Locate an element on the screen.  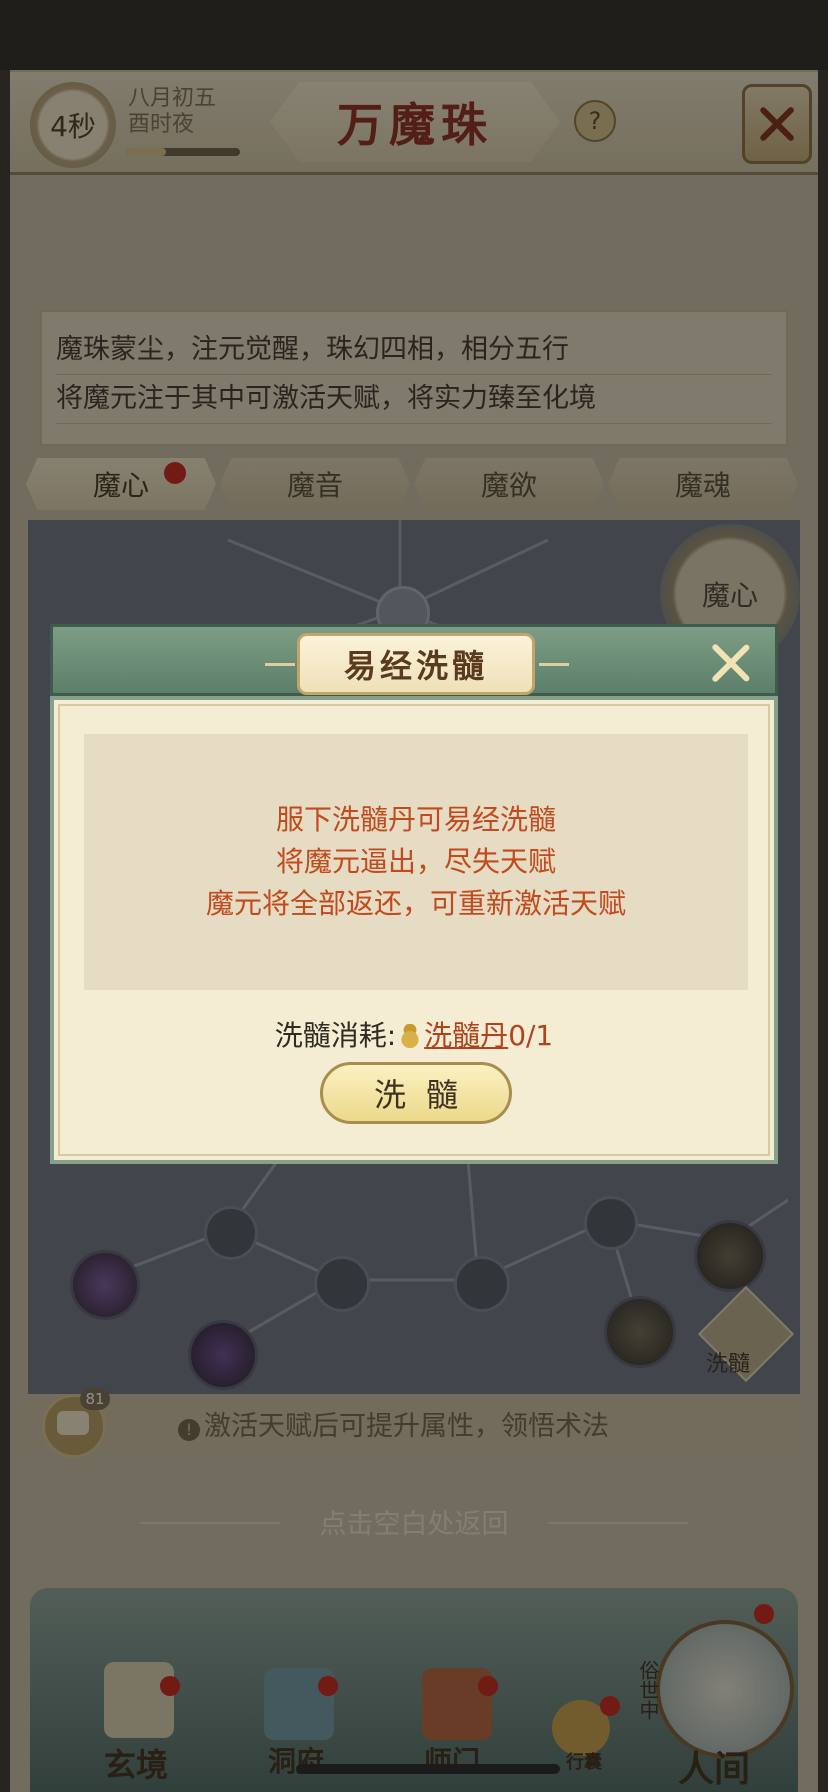
intro-panel: 魔珠蒙尘，注元觉醒，珠幻四相，相分五行 将魔元注于其中可激活天赋，将实力臻至化境 is located at coordinates (414, 378).